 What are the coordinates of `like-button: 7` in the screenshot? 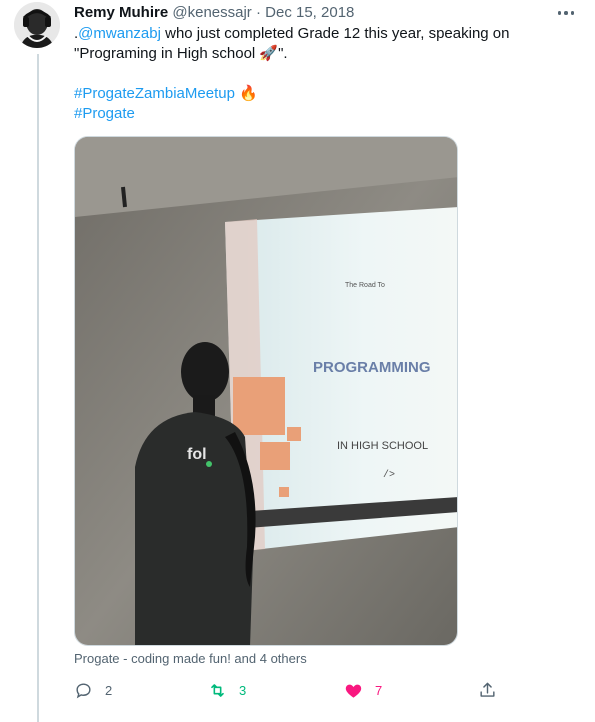 It's located at (363, 690).